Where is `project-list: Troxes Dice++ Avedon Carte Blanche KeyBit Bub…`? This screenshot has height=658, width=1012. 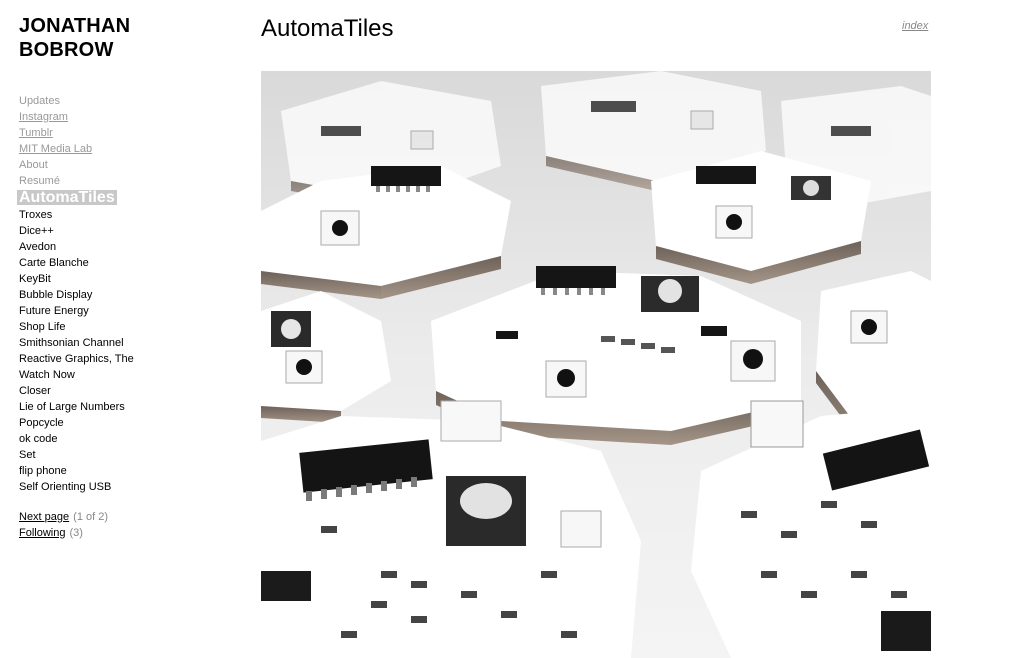 project-list: Troxes Dice++ Avedon Carte Blanche KeyBit Bub… is located at coordinates (99, 351).